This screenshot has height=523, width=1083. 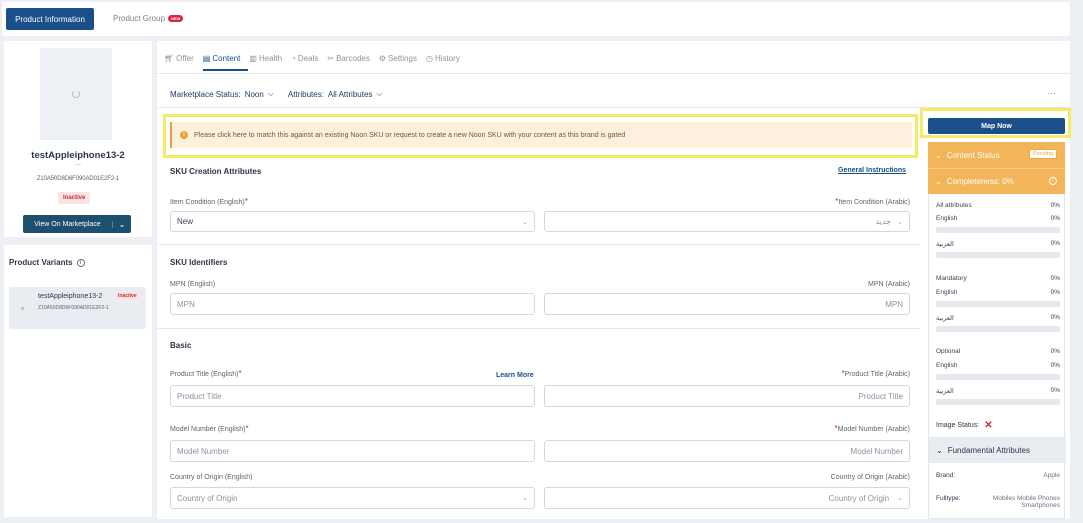 I want to click on warning-icon: !, so click(x=184, y=135).